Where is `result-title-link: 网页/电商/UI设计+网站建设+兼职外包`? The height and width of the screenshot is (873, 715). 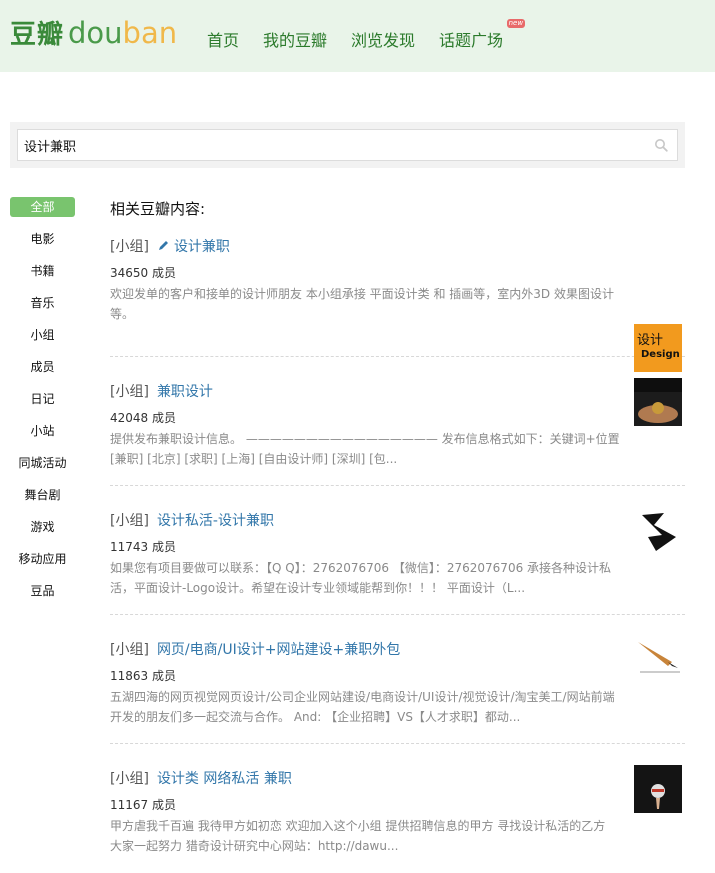
result-title-link: 网页/电商/UI设计+网站建设+兼职外包 is located at coordinates (278, 649).